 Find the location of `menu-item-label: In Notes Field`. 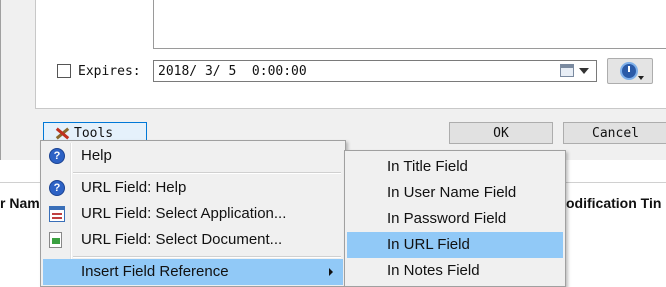

menu-item-label: In Notes Field is located at coordinates (433, 270).